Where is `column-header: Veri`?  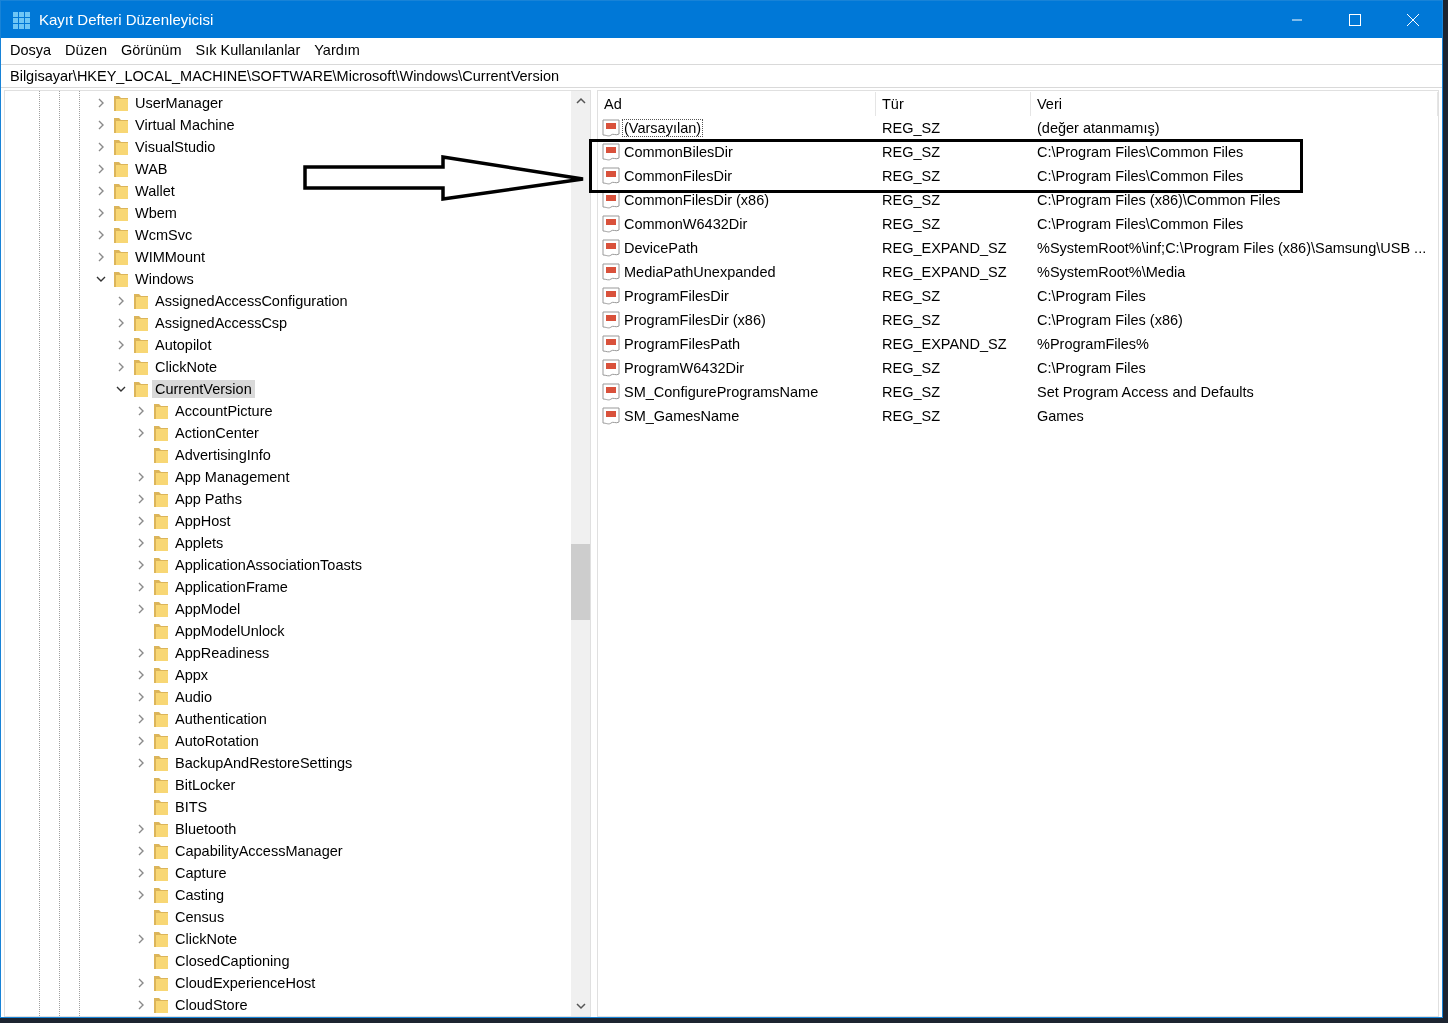 column-header: Veri is located at coordinates (1234, 103).